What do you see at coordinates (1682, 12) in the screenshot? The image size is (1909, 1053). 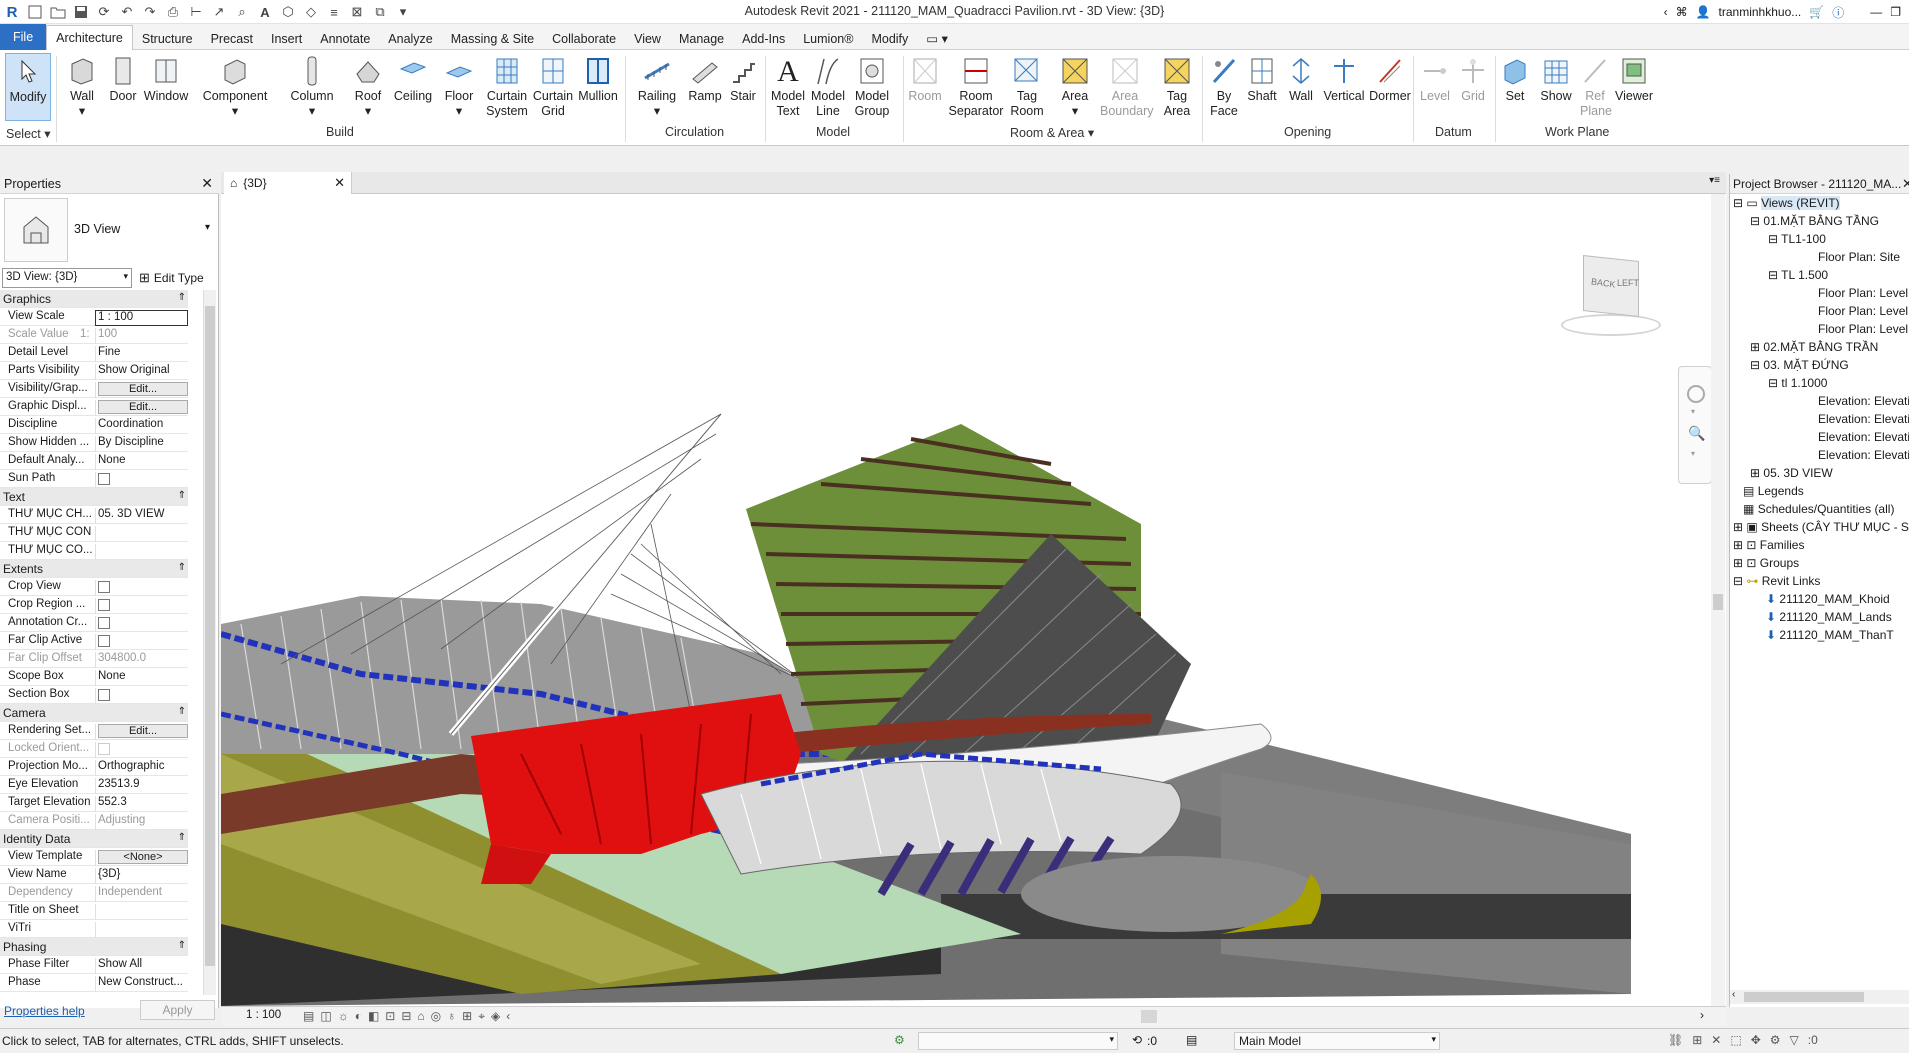 I see `binoculars-icon: ⌘` at bounding box center [1682, 12].